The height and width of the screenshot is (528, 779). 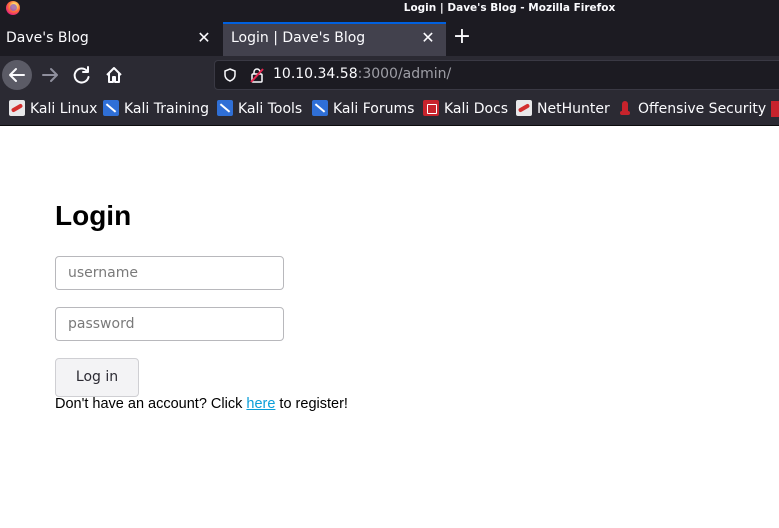 I want to click on forward-arrow-icon, so click(x=50, y=75).